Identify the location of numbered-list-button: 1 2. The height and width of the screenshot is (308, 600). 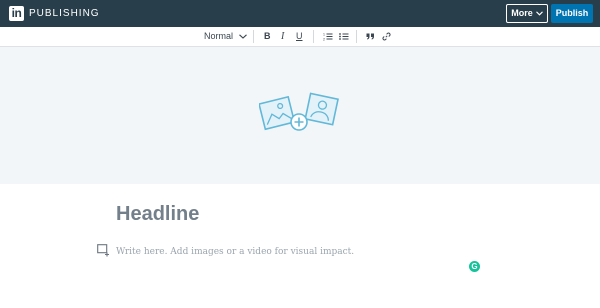
(328, 36).